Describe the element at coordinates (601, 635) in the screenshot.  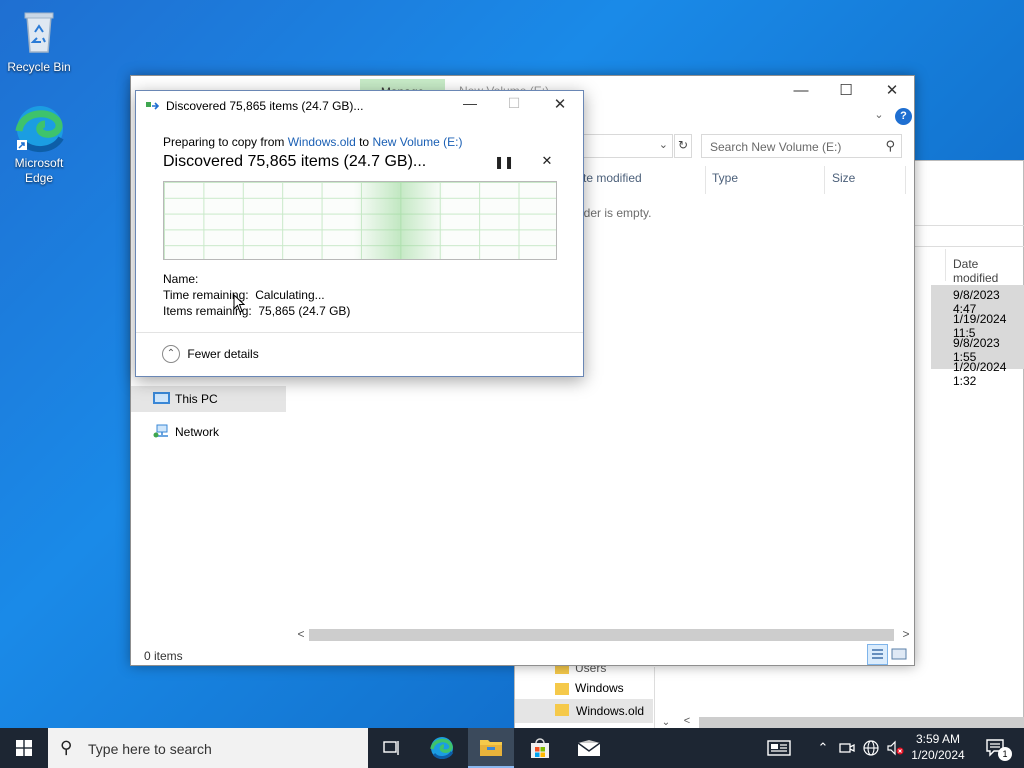
I see `horizontal-scrollbar-thumb` at that location.